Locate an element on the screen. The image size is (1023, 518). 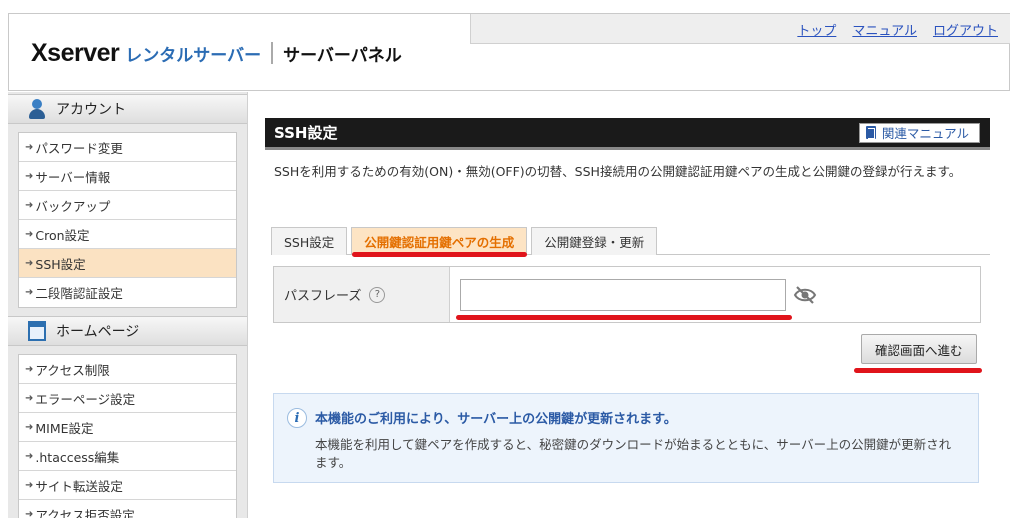
eye-off-icon is located at coordinates (805, 295).